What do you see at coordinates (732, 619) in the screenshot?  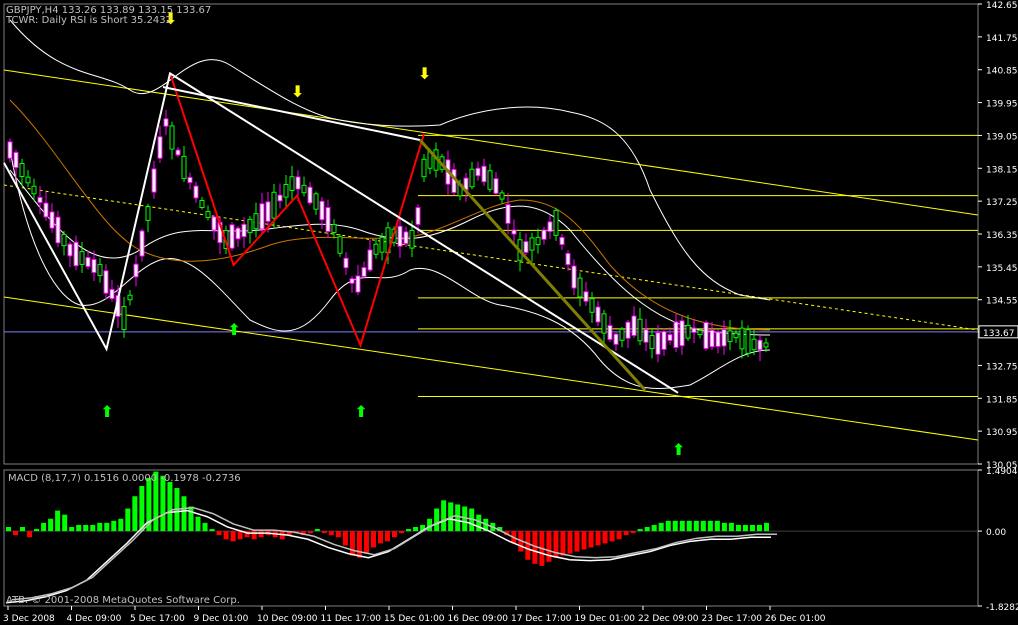 I see `time-tick-label: 23 Dec 17:00` at bounding box center [732, 619].